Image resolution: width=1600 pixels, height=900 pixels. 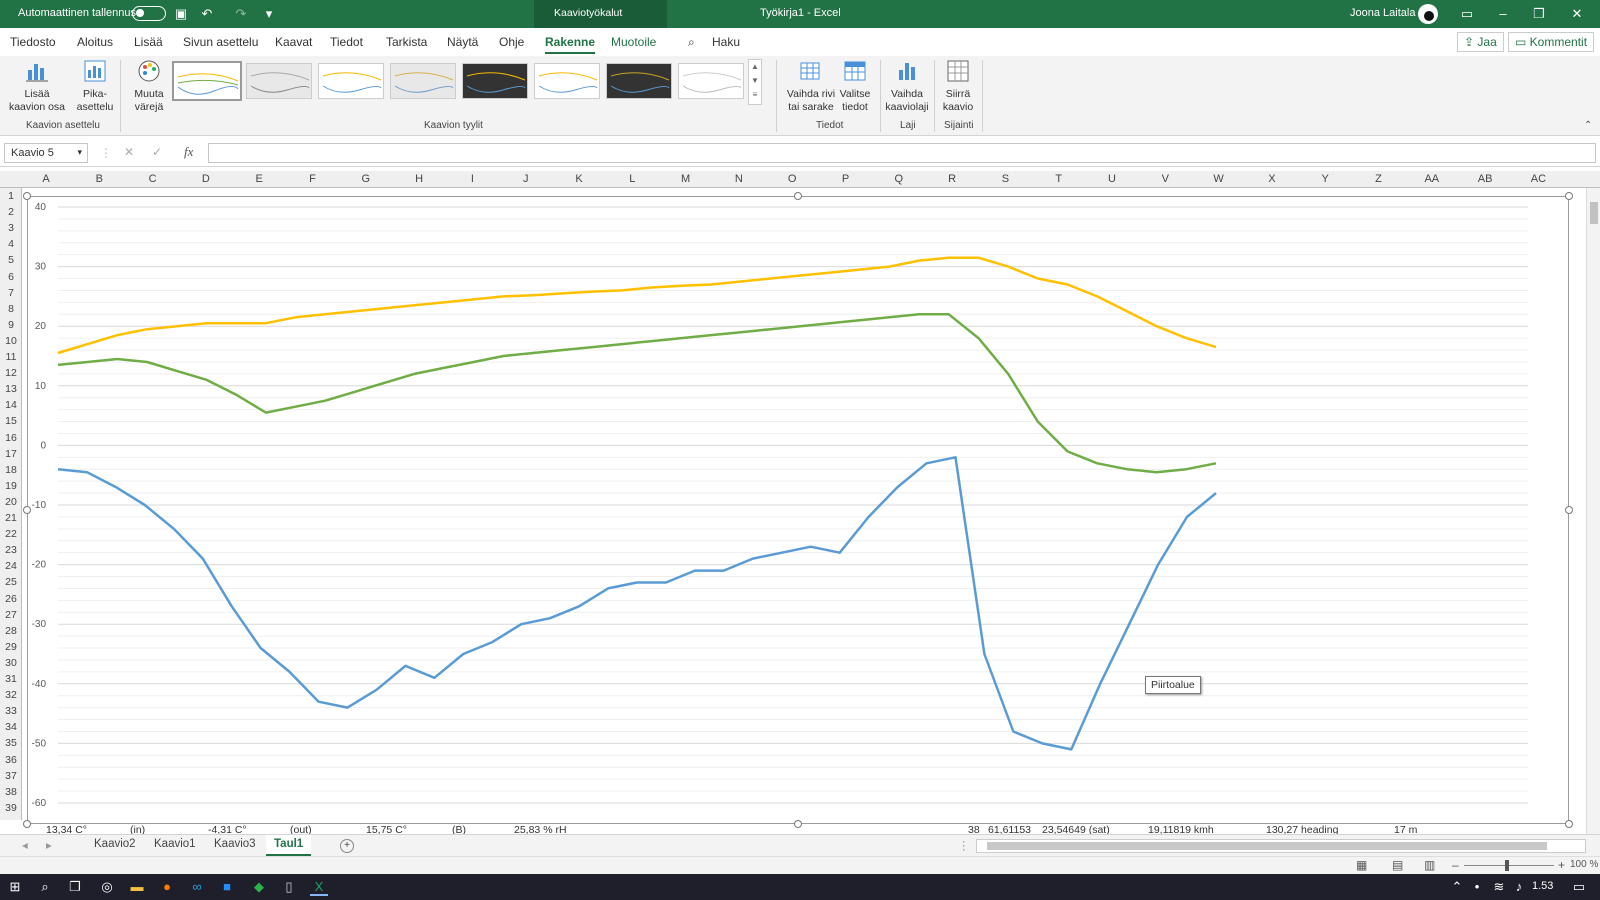 I want to click on row-header: 31, so click(x=11, y=679).